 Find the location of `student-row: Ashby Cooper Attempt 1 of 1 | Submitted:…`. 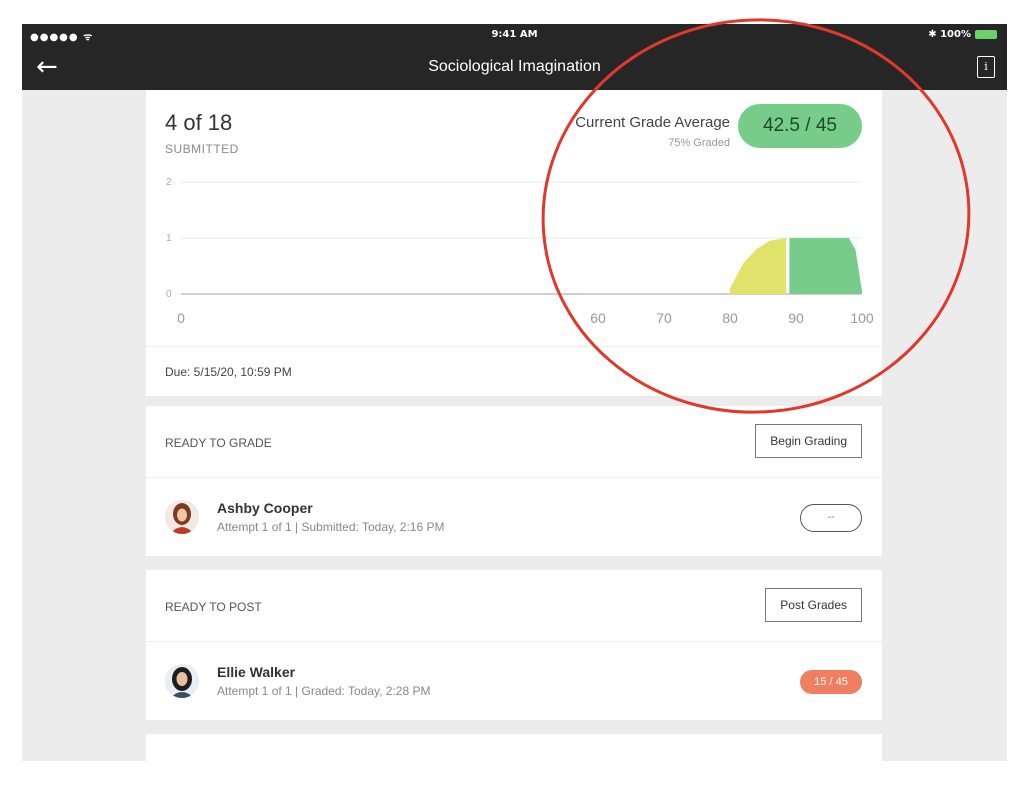

student-row: Ashby Cooper Attempt 1 of 1 | Submitted:… is located at coordinates (514, 517).